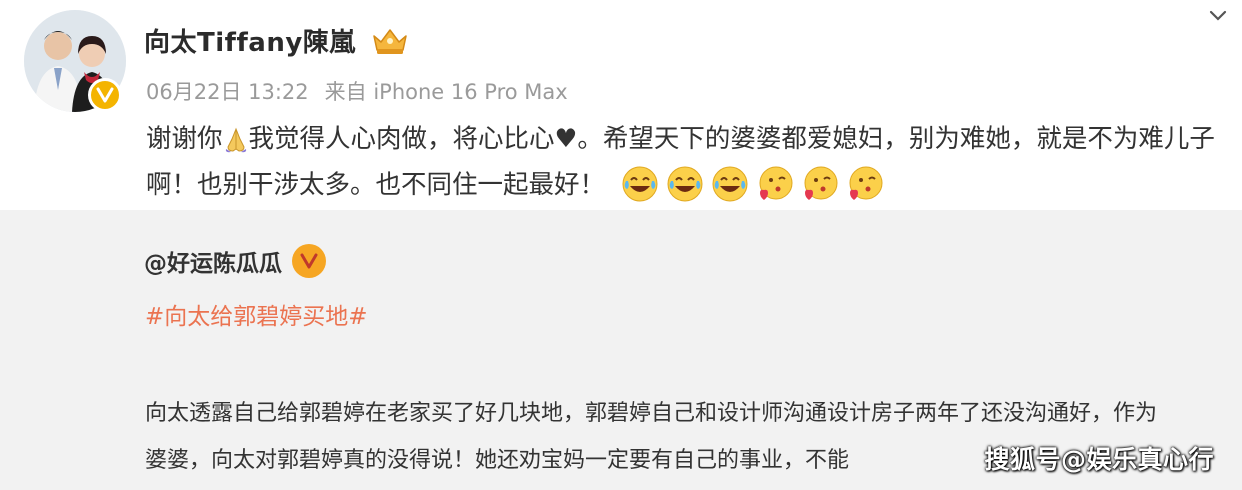  What do you see at coordinates (250, 40) in the screenshot?
I see `username: 向太Tiffany陳嵐` at bounding box center [250, 40].